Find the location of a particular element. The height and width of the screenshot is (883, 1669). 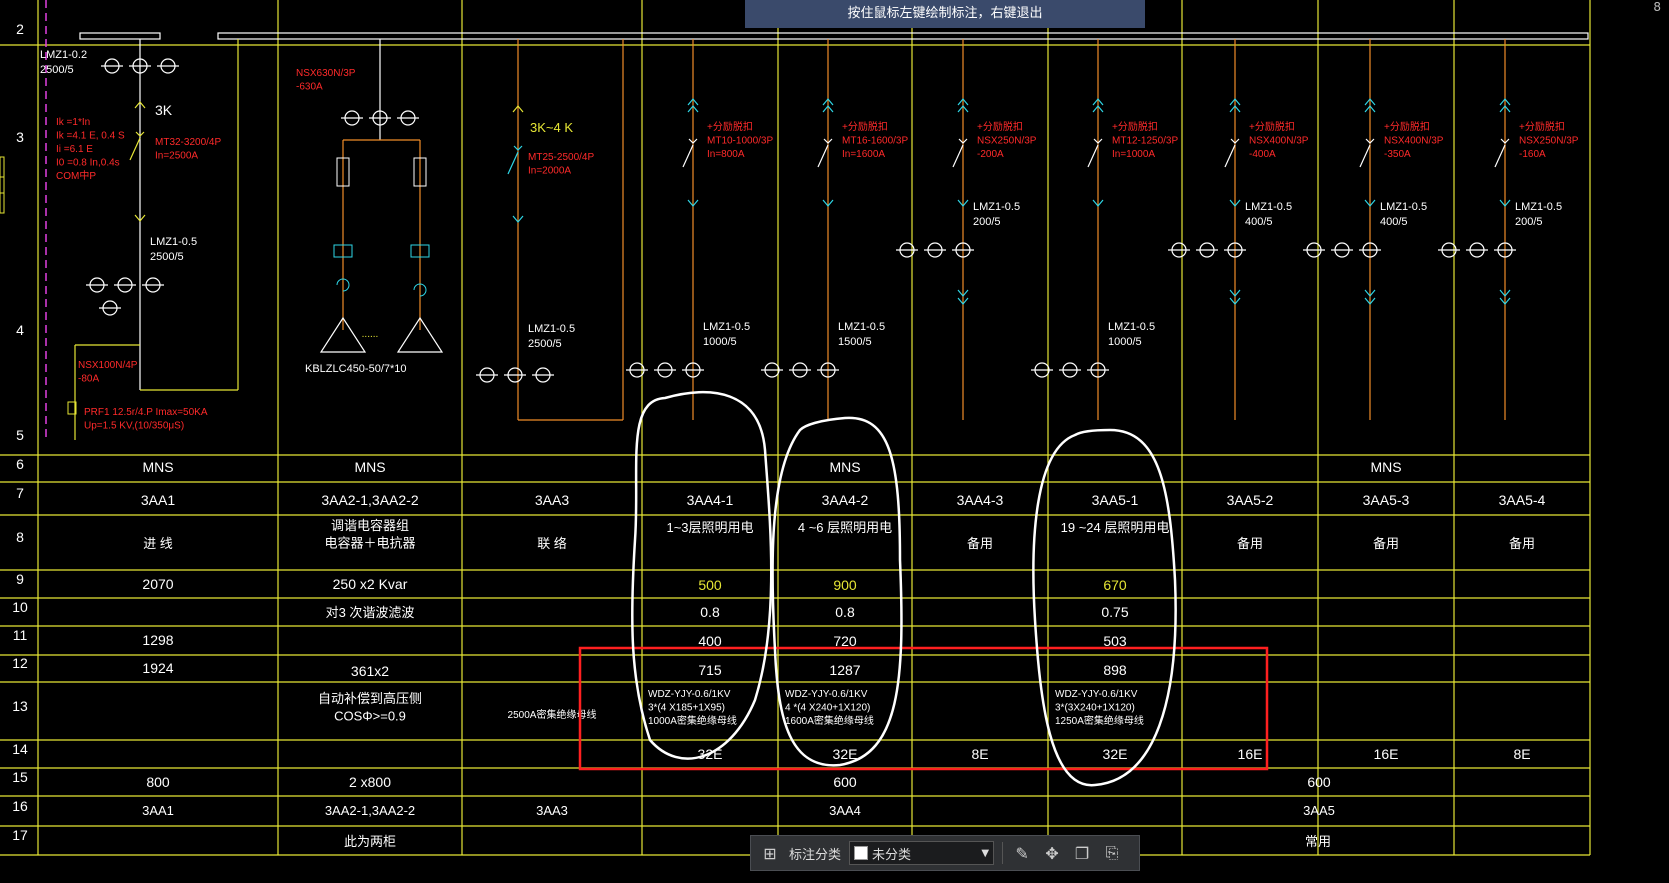

cabinet-number: 3AA5-2 is located at coordinates (1250, 500).